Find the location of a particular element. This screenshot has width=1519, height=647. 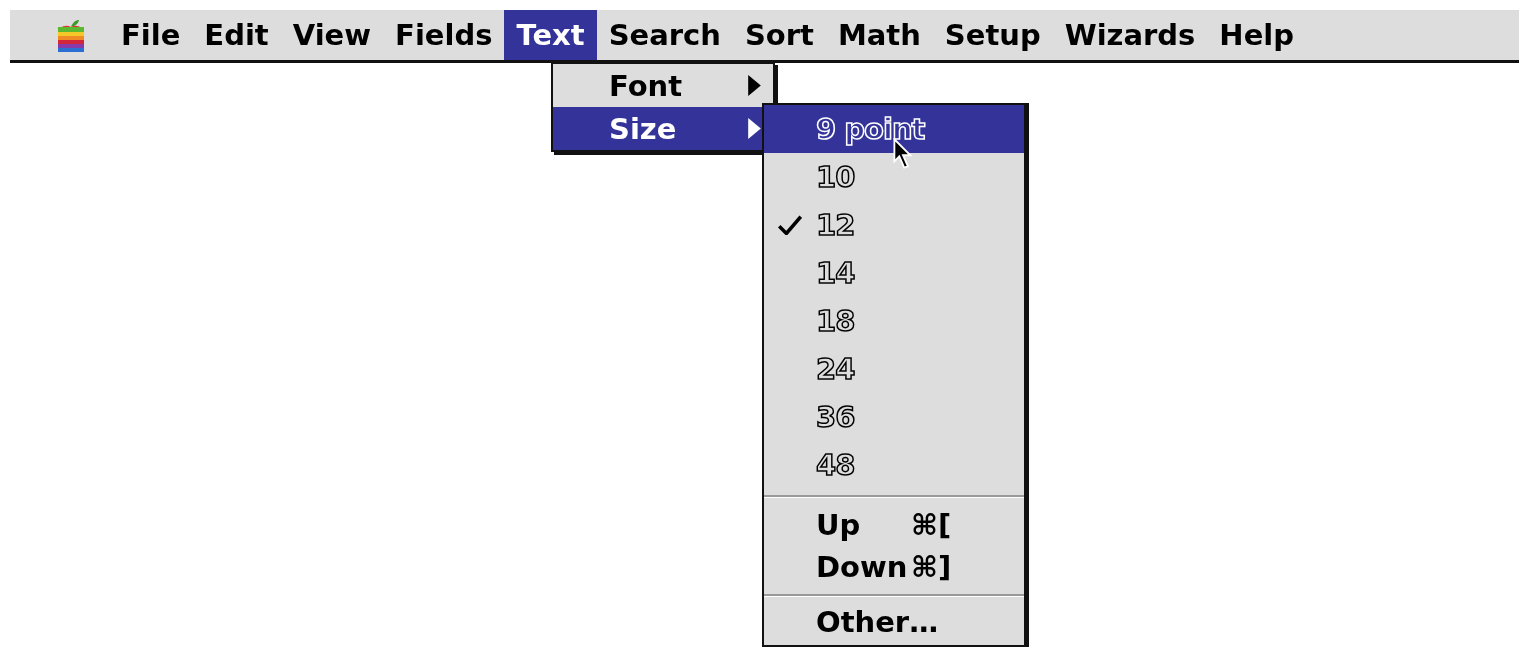

menu-item: Setup is located at coordinates (992, 35).